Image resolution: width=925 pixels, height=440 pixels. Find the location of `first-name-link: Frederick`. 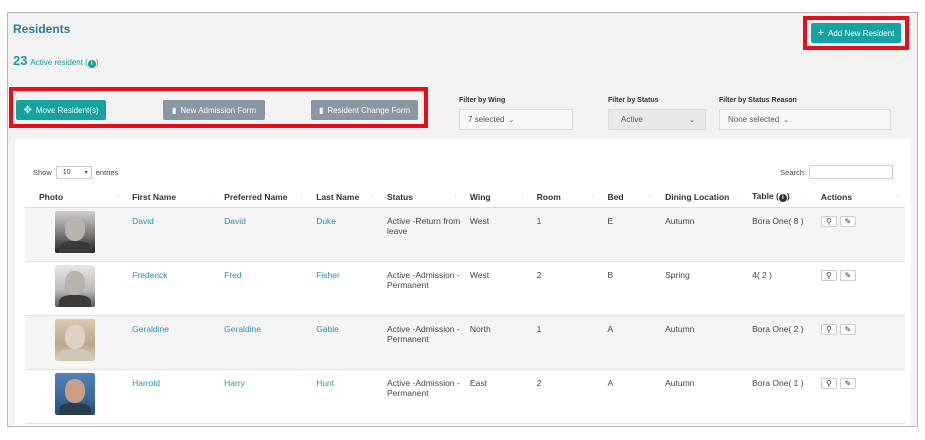

first-name-link: Frederick is located at coordinates (170, 288).